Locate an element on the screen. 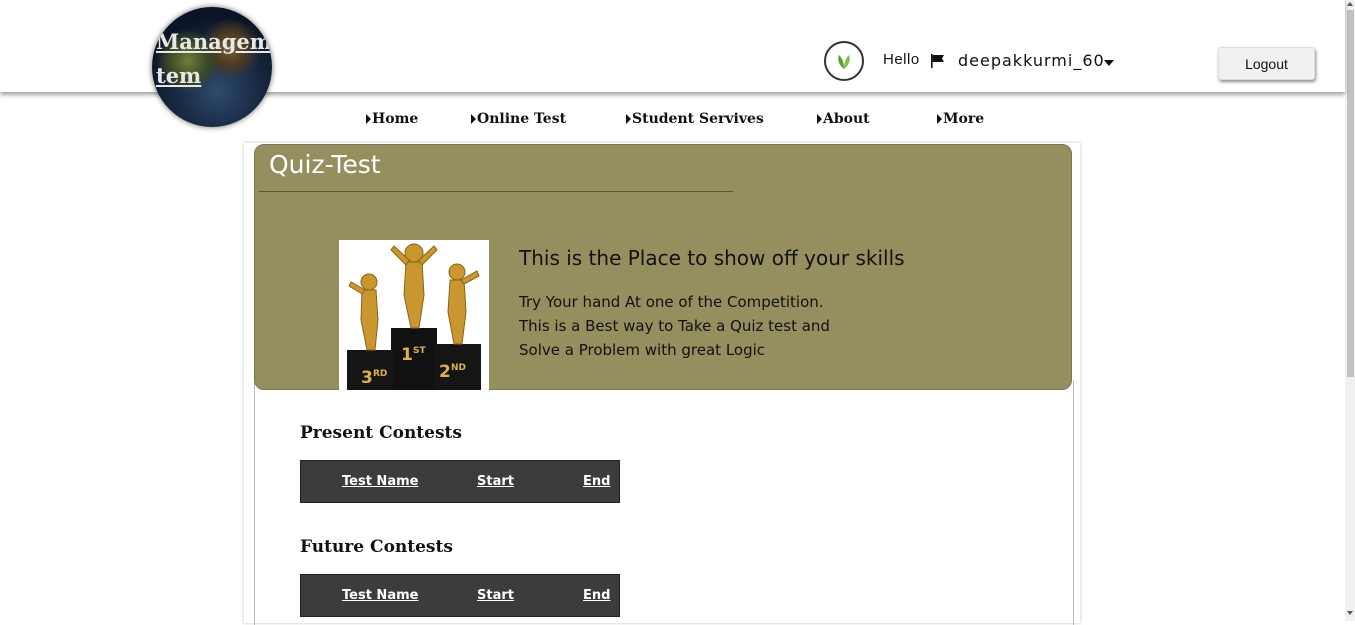 This screenshot has height=625, width=1355. nav-item-online-test: Online Test is located at coordinates (518, 119).